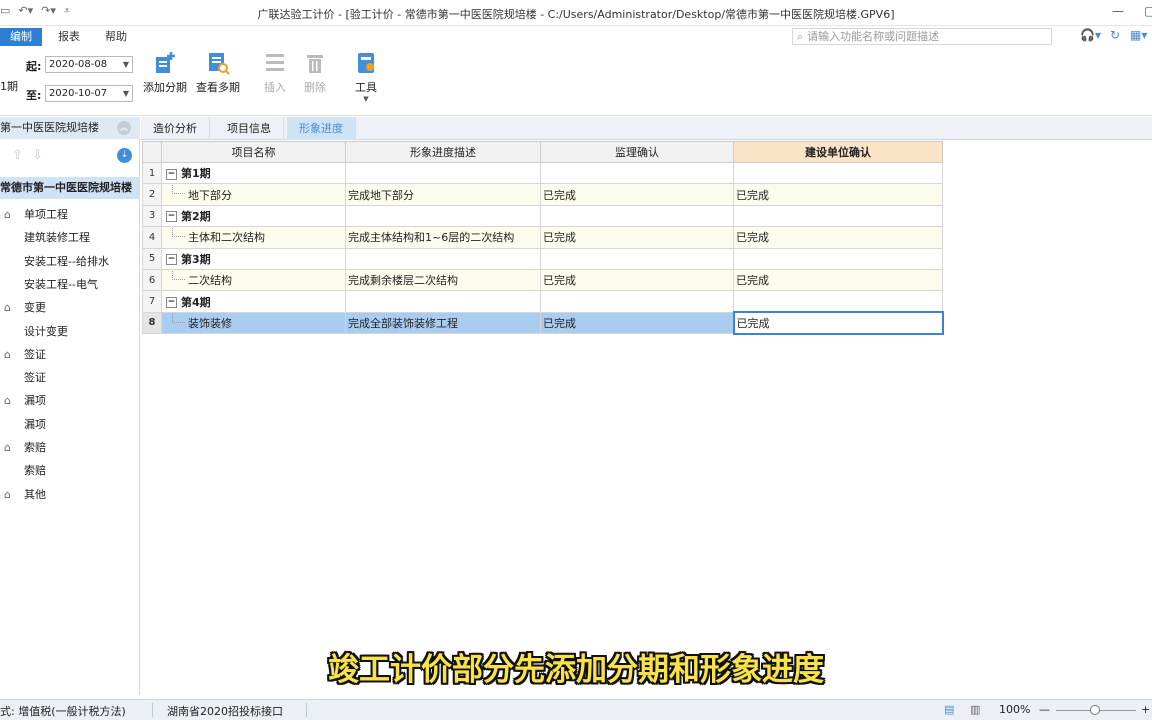 This screenshot has width=1152, height=720. What do you see at coordinates (1095, 710) in the screenshot?
I see `zoom-slider-thumb` at bounding box center [1095, 710].